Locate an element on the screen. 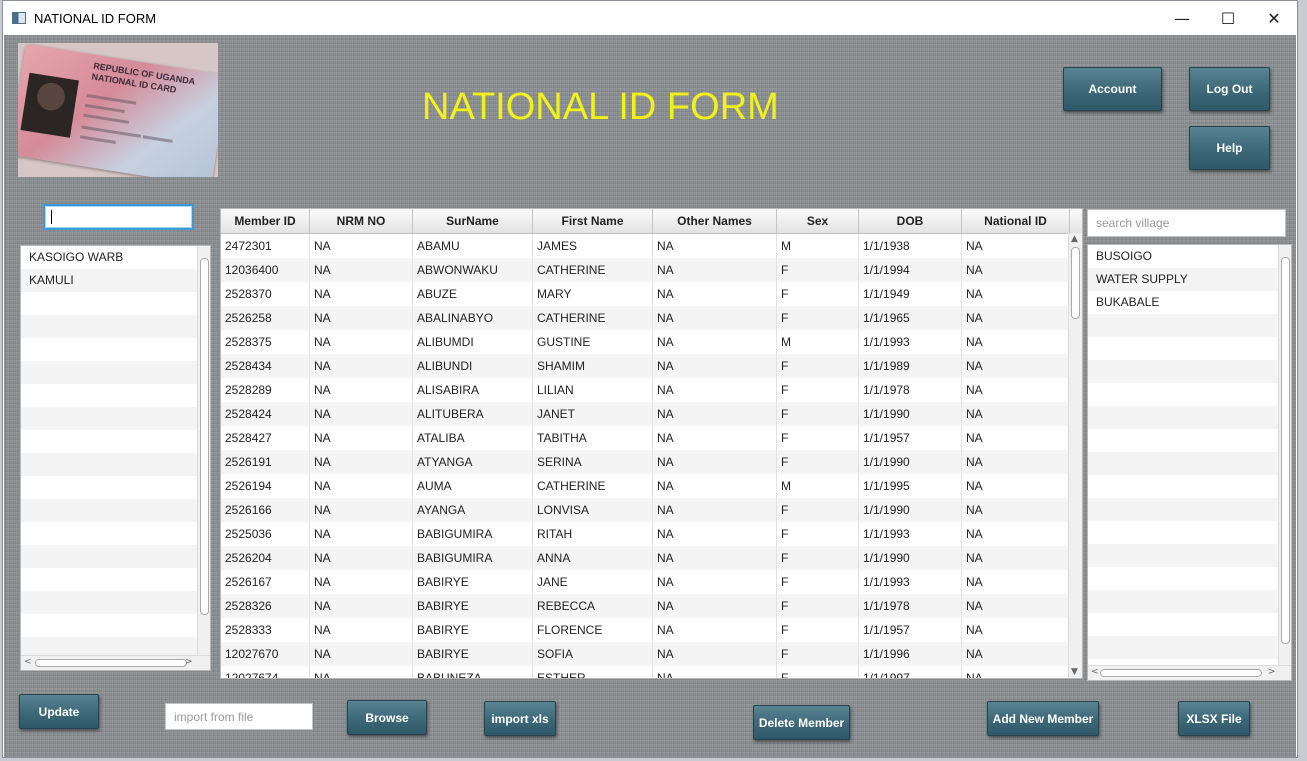 Image resolution: width=1307 pixels, height=761 pixels. browse-button: Browse is located at coordinates (387, 717).